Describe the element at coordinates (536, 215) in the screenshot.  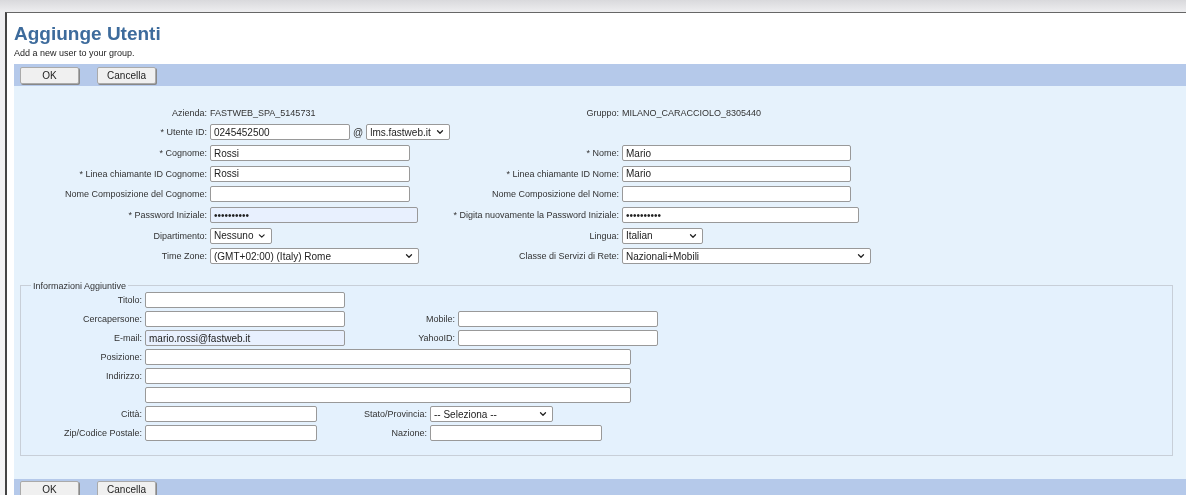
I see `field-label: * Digita nuovamente la Password Iniziale:` at that location.